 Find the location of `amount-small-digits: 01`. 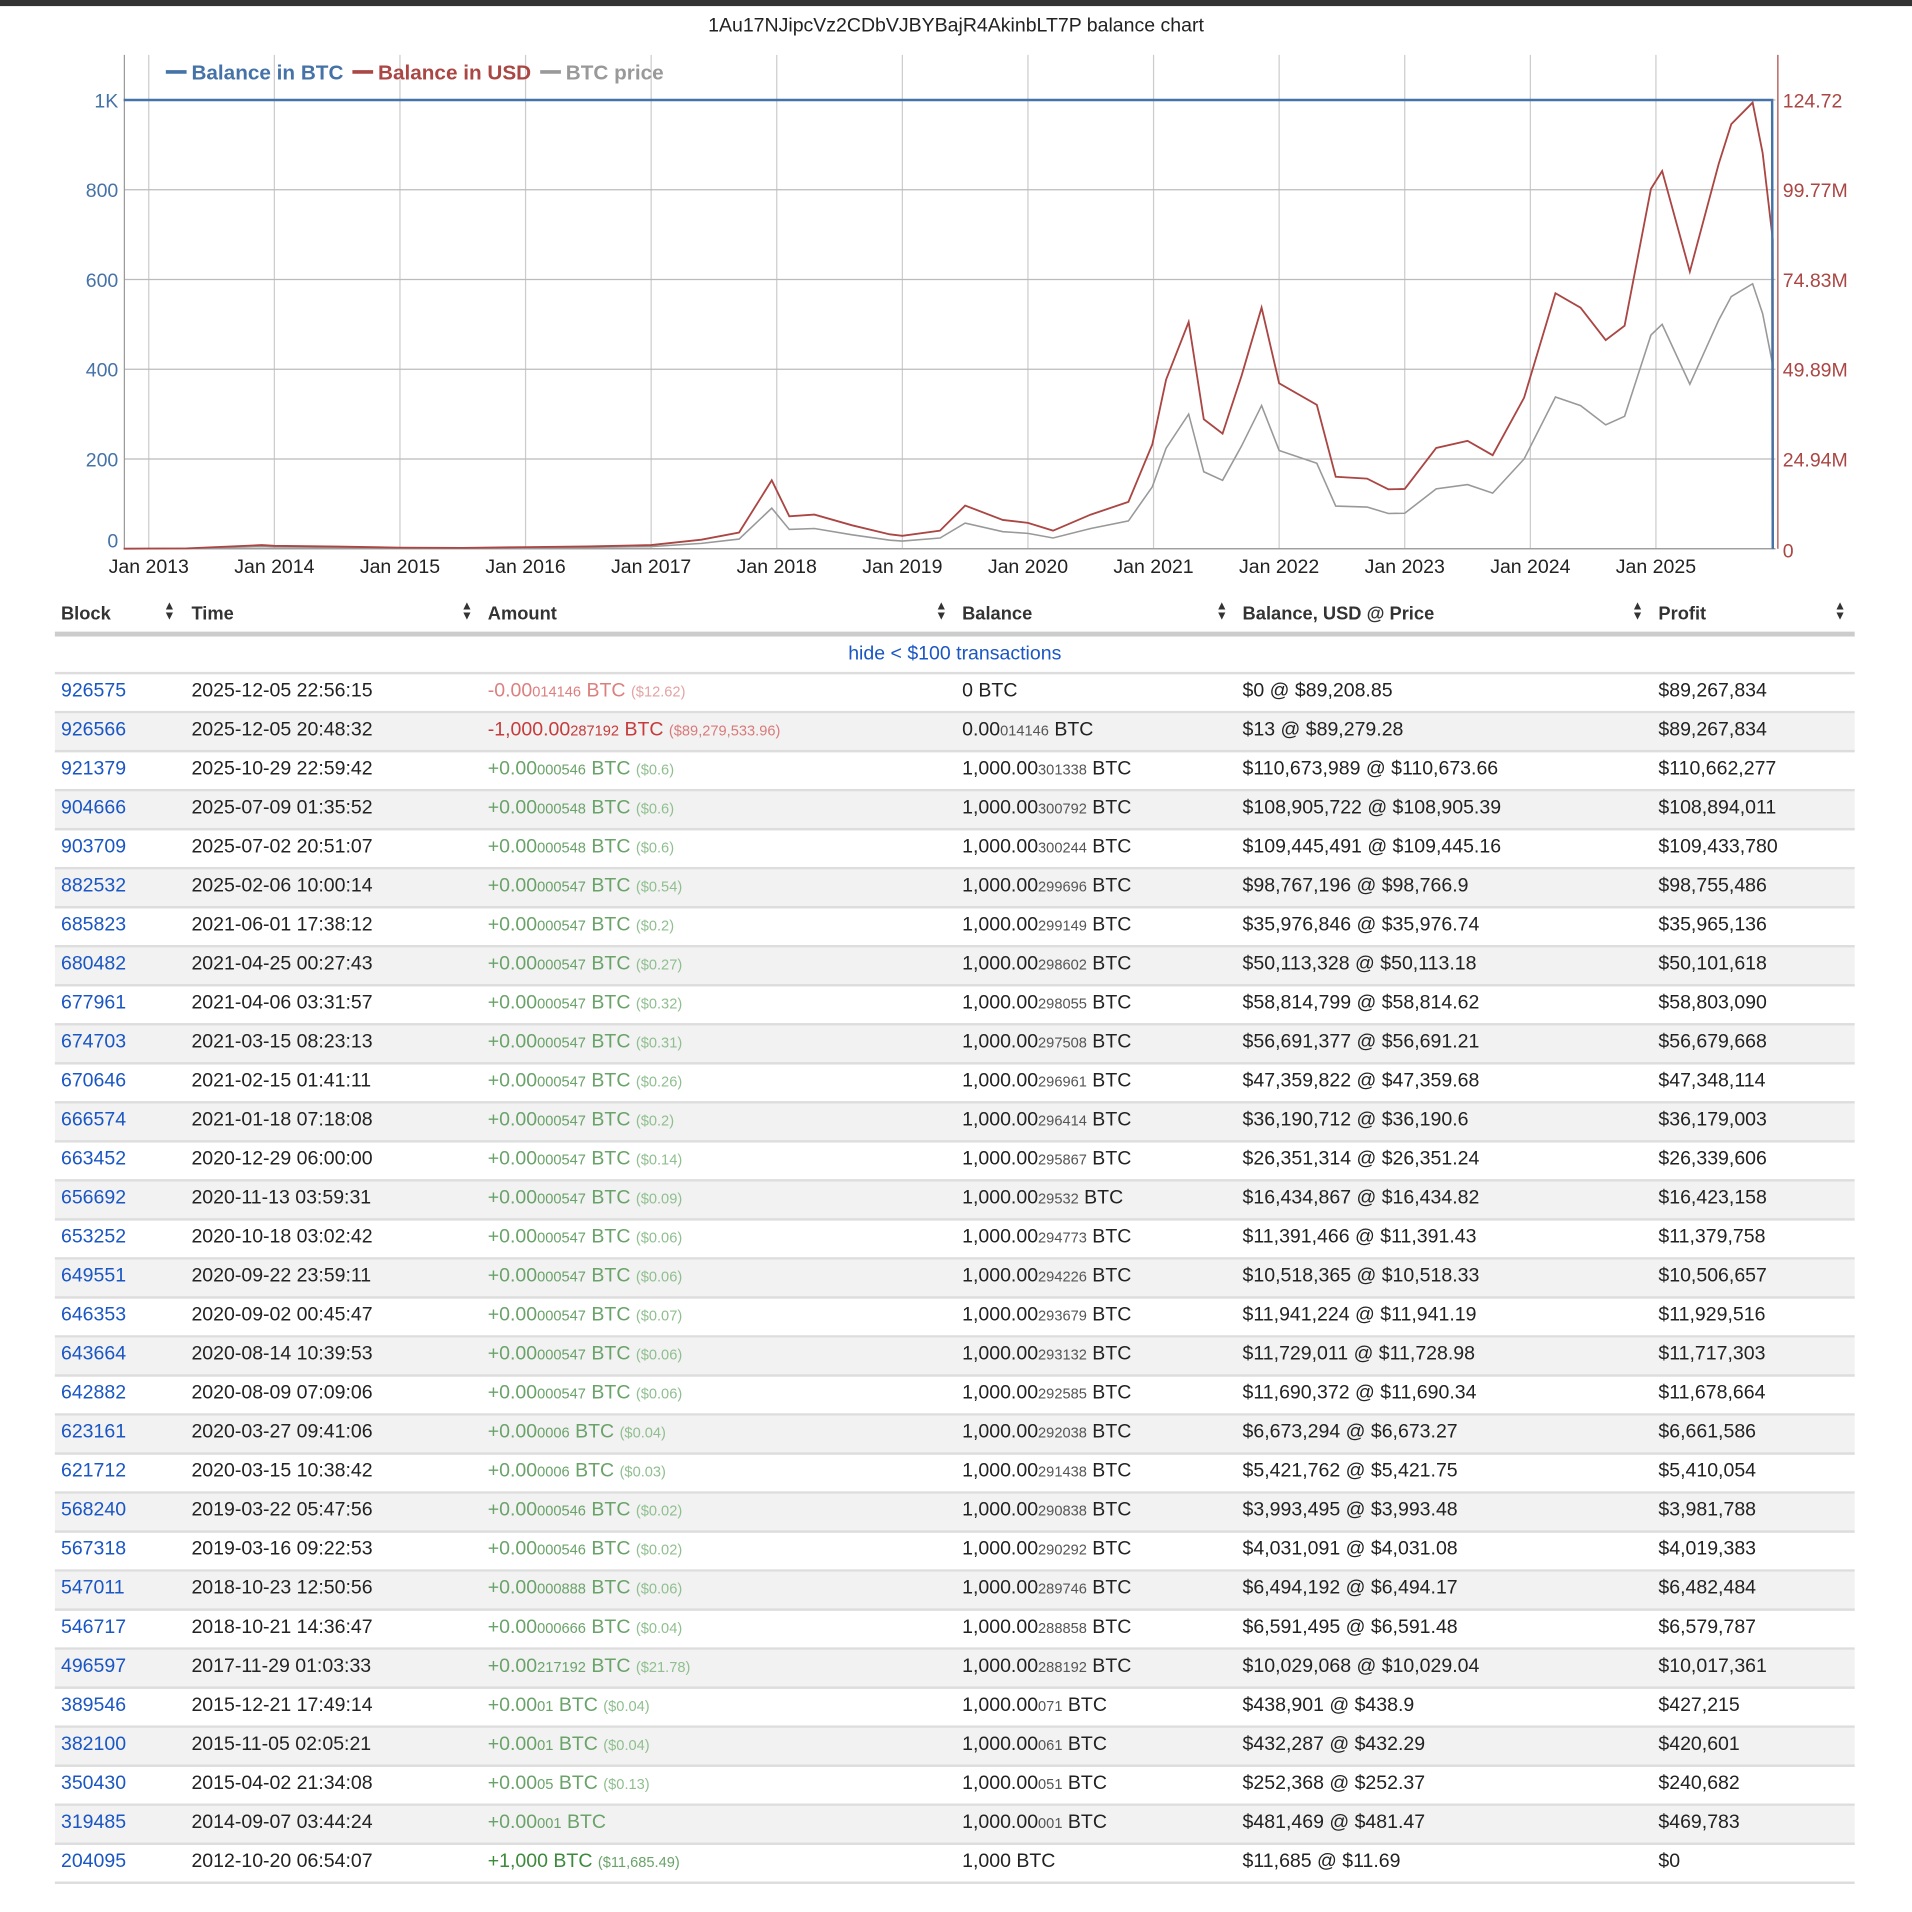

amount-small-digits: 01 is located at coordinates (545, 1706).